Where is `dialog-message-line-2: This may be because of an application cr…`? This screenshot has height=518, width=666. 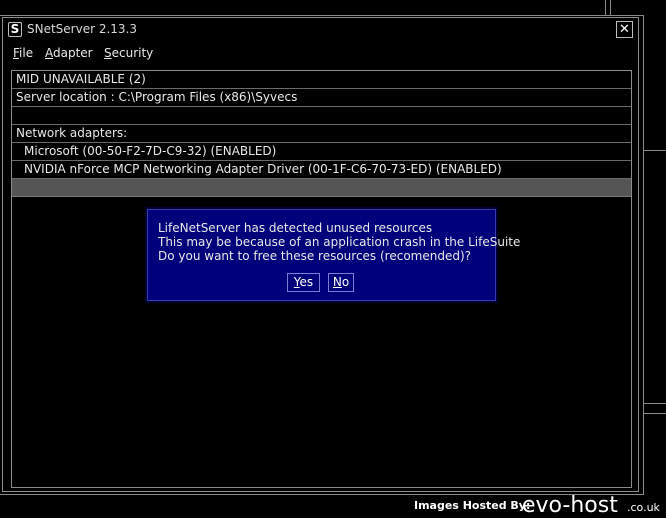
dialog-message-line-2: This may be because of an application cr… is located at coordinates (339, 242).